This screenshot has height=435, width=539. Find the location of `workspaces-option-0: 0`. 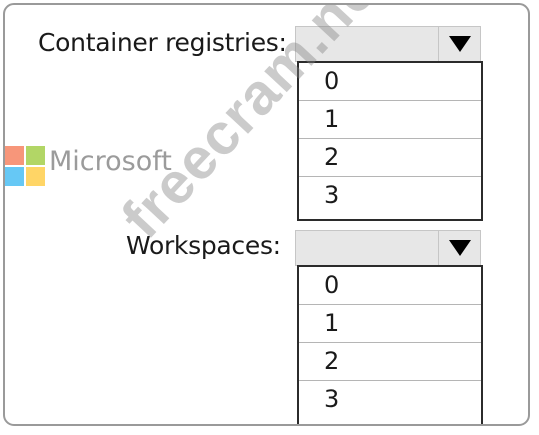

workspaces-option-0: 0 is located at coordinates (390, 286).